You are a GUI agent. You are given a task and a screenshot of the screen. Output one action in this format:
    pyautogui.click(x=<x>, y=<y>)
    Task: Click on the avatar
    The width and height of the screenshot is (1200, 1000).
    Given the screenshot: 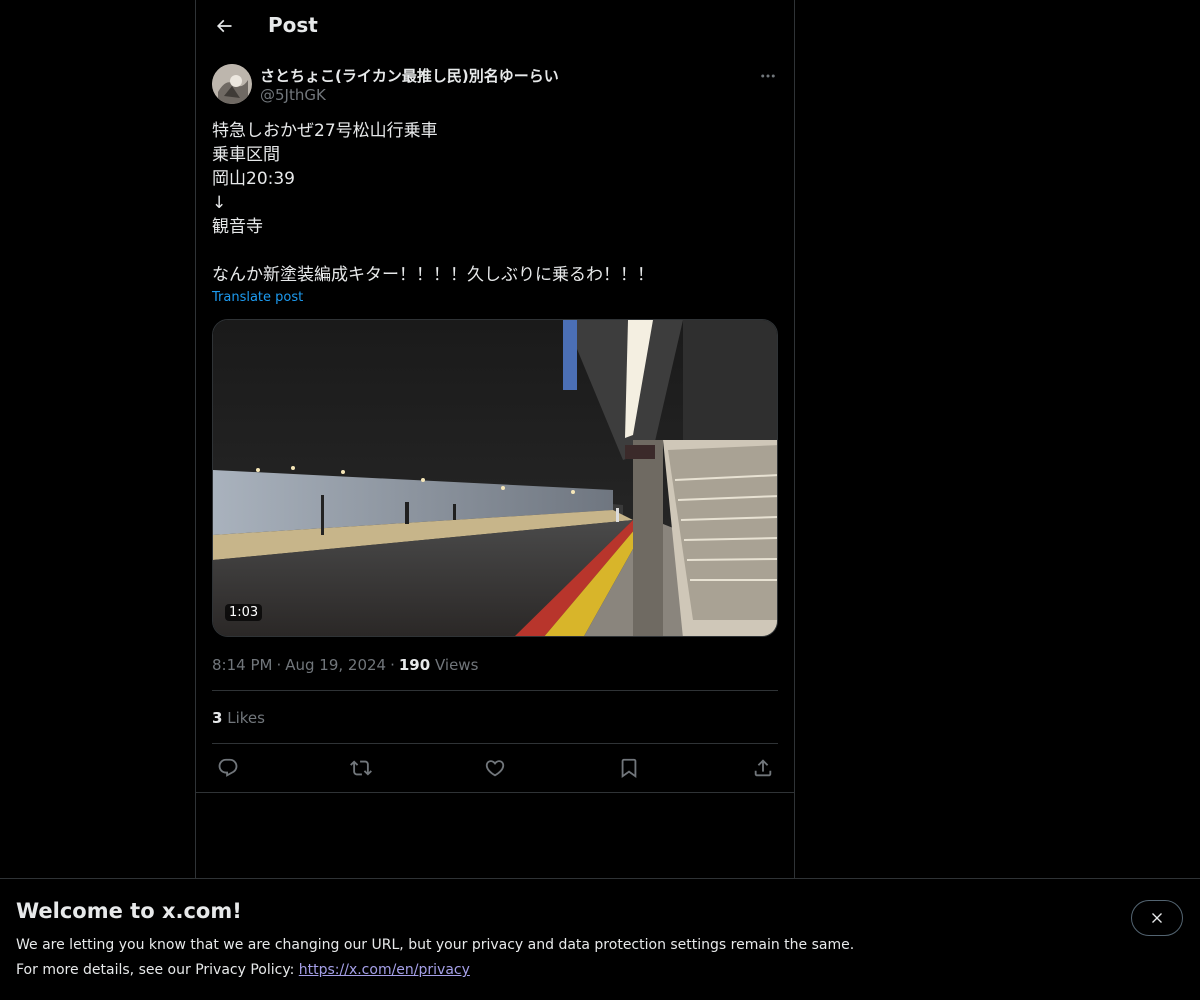 What is the action you would take?
    pyautogui.click(x=232, y=84)
    